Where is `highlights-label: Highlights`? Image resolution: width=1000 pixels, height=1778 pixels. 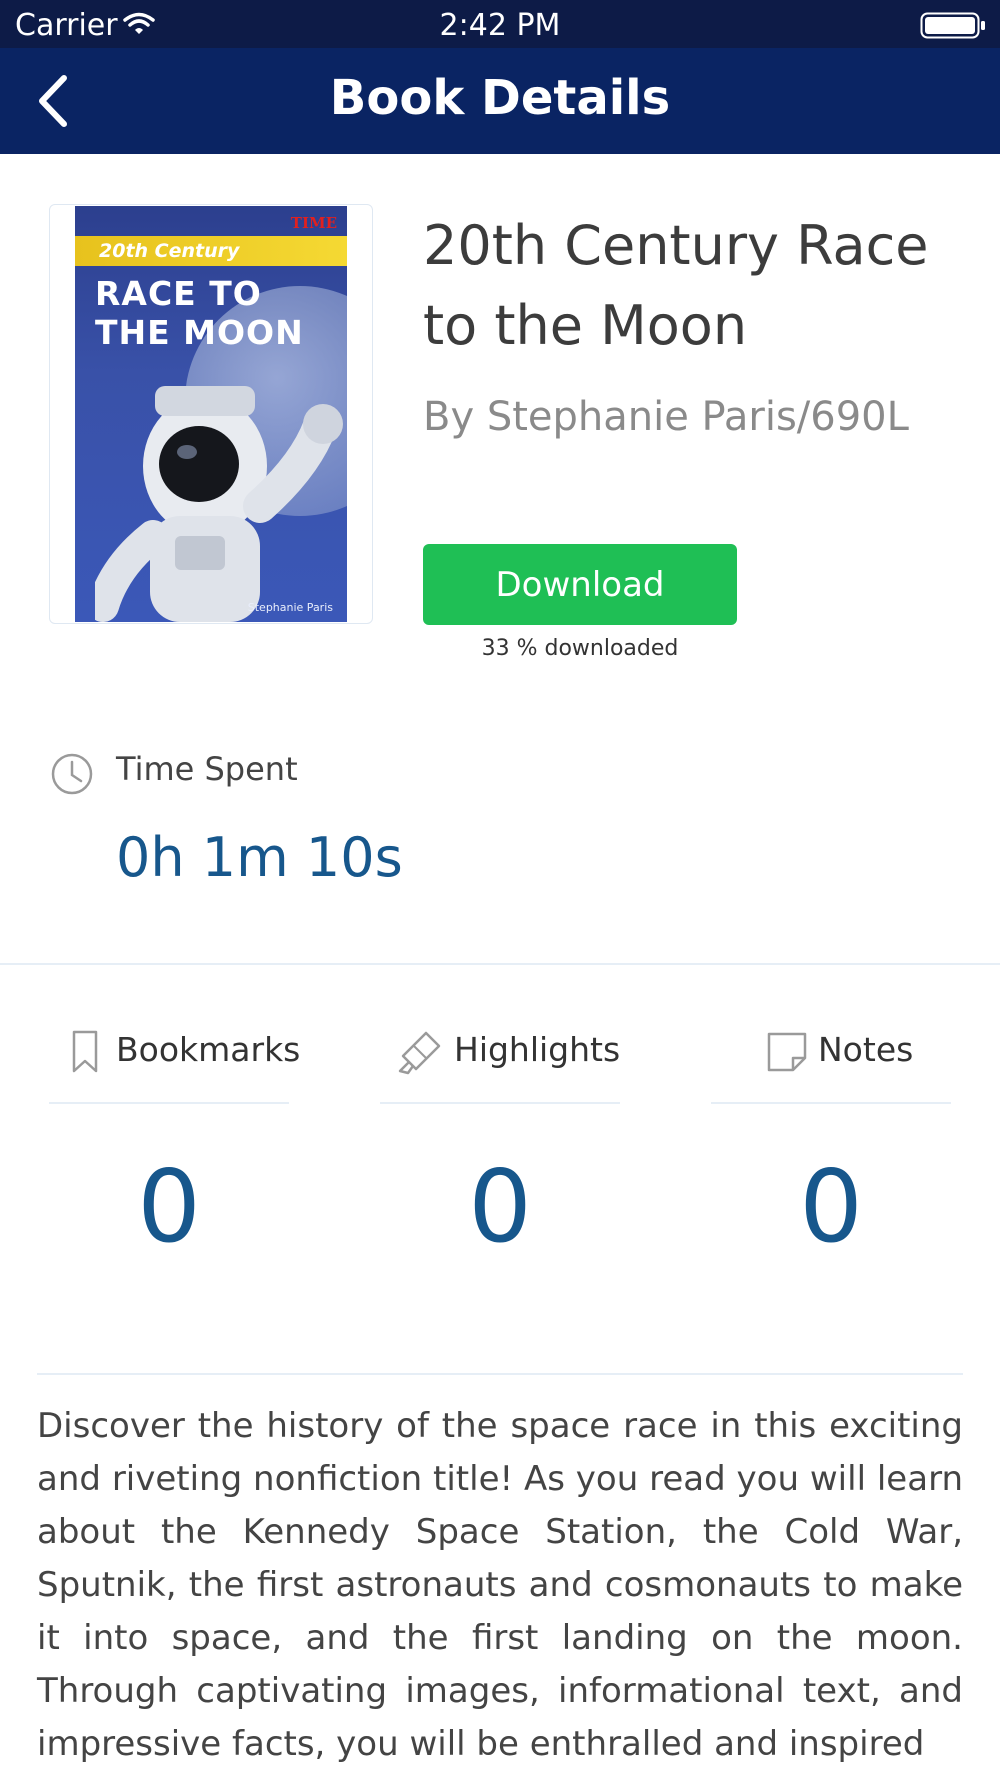 highlights-label: Highlights is located at coordinates (537, 1049).